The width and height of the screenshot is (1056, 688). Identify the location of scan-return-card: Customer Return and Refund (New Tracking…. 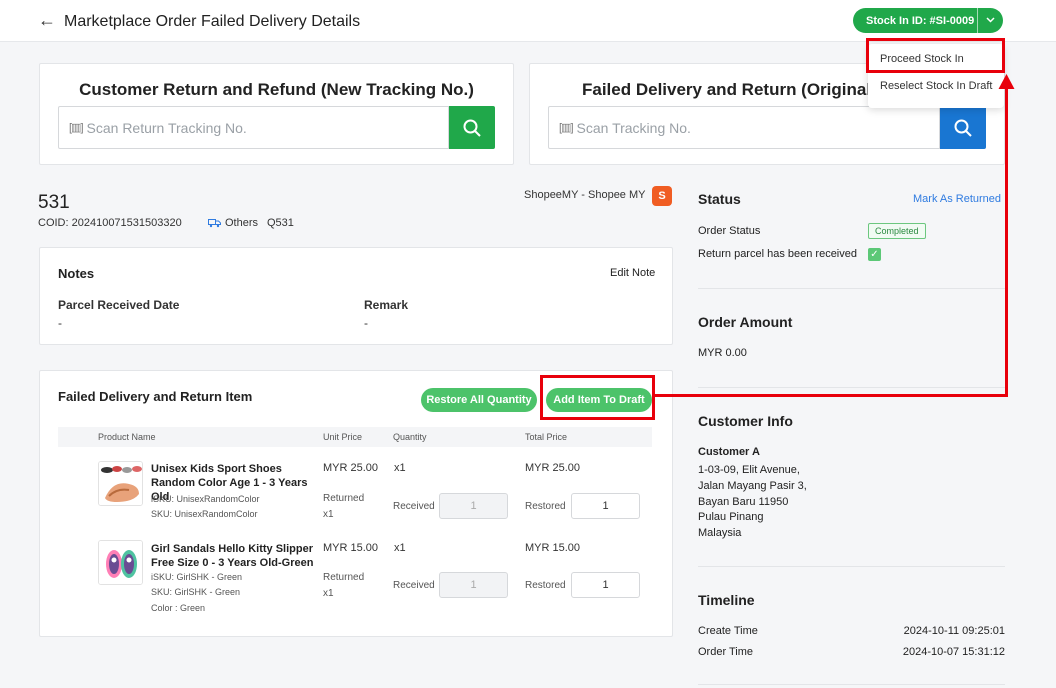
(276, 114).